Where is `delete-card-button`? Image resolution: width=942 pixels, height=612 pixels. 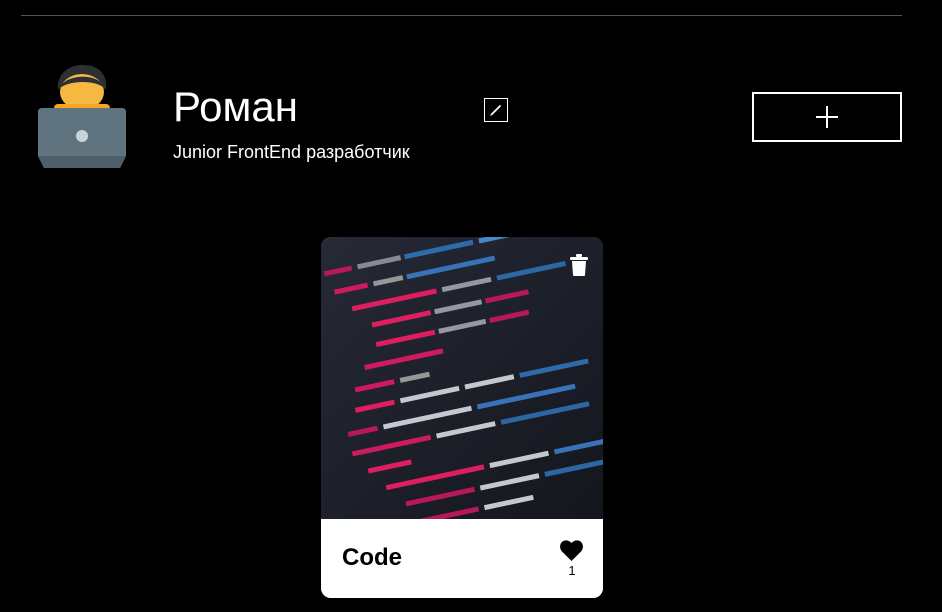 delete-card-button is located at coordinates (579, 265).